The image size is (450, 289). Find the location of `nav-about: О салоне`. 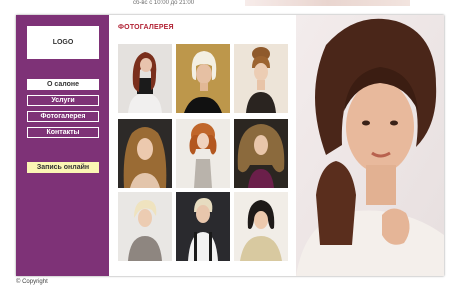

nav-about: О салоне is located at coordinates (63, 84).